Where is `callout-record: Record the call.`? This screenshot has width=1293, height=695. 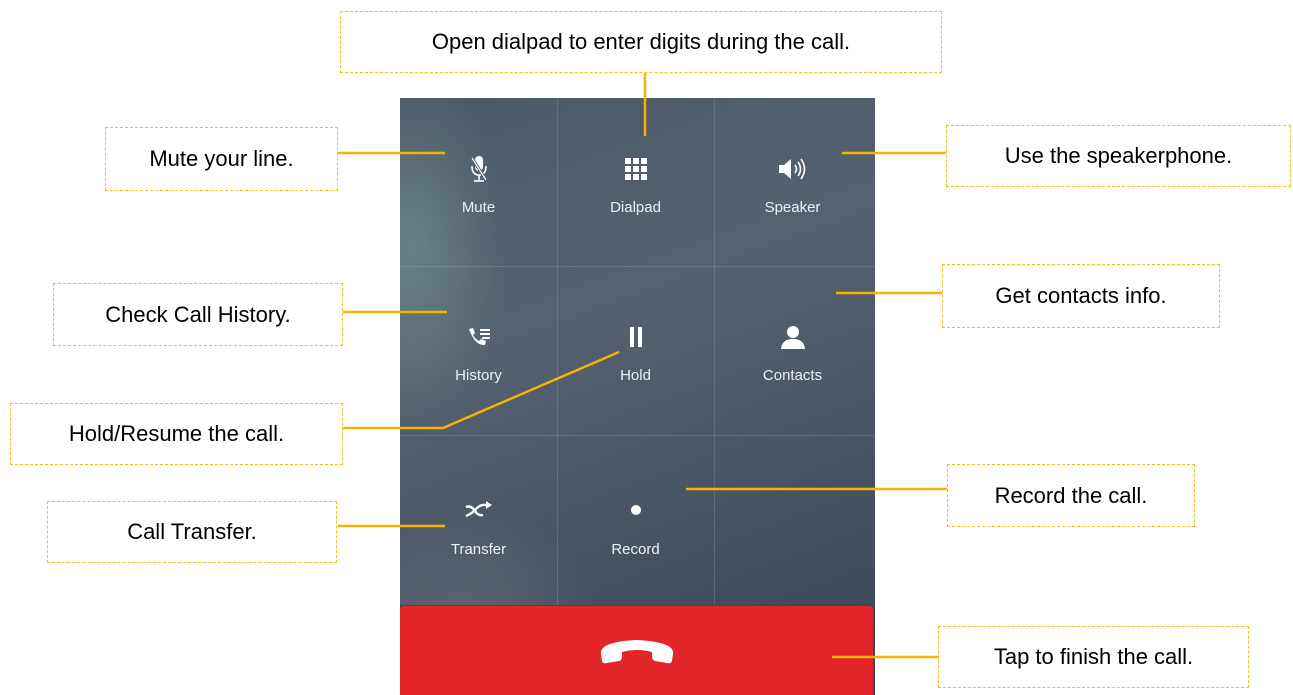 callout-record: Record the call. is located at coordinates (1071, 495).